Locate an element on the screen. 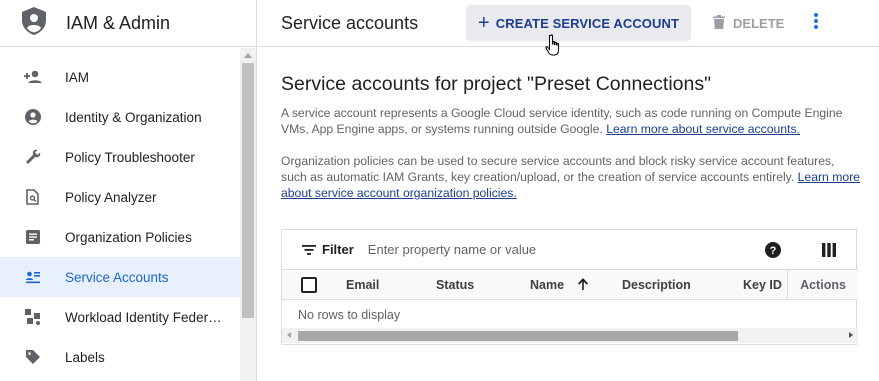 This screenshot has width=879, height=381. plus-icon: + is located at coordinates (484, 23).